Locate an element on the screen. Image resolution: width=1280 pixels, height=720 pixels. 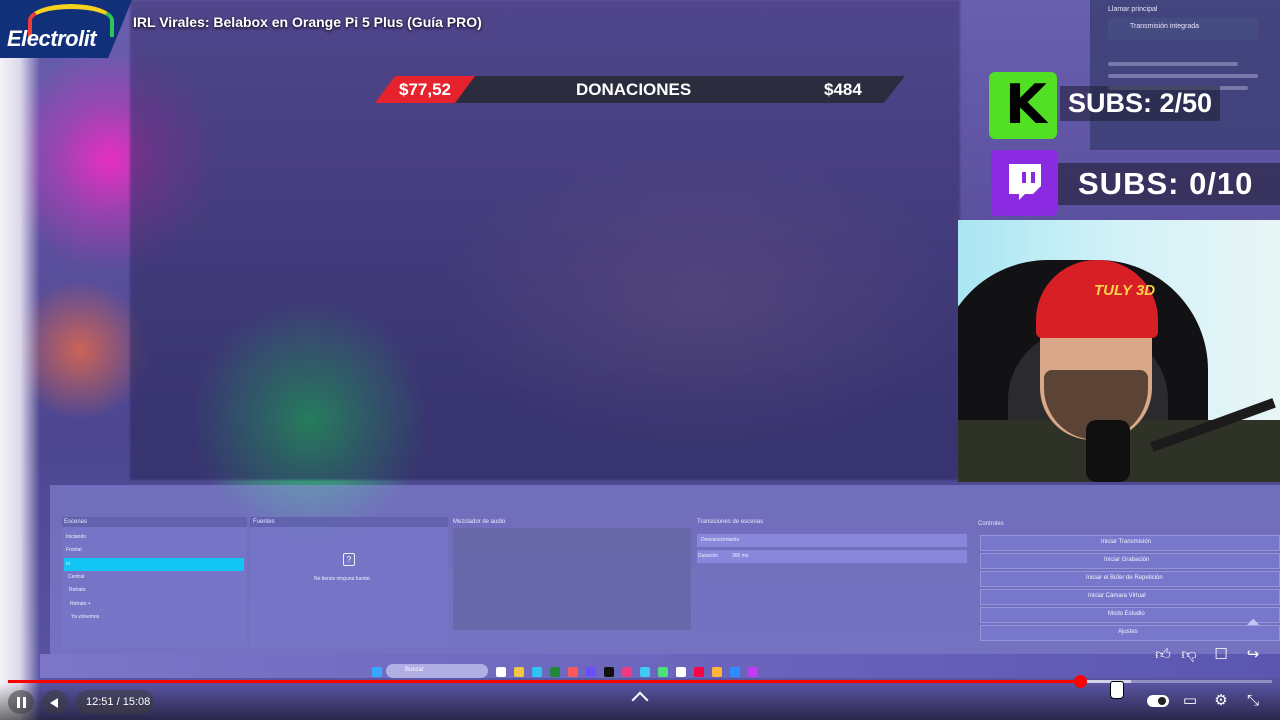
like-icon: 👍︎ is located at coordinates (1163, 655).